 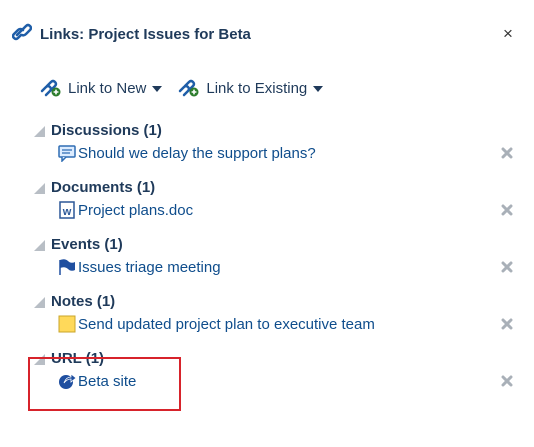 What do you see at coordinates (83, 301) in the screenshot?
I see `group-title: Notes (1)` at bounding box center [83, 301].